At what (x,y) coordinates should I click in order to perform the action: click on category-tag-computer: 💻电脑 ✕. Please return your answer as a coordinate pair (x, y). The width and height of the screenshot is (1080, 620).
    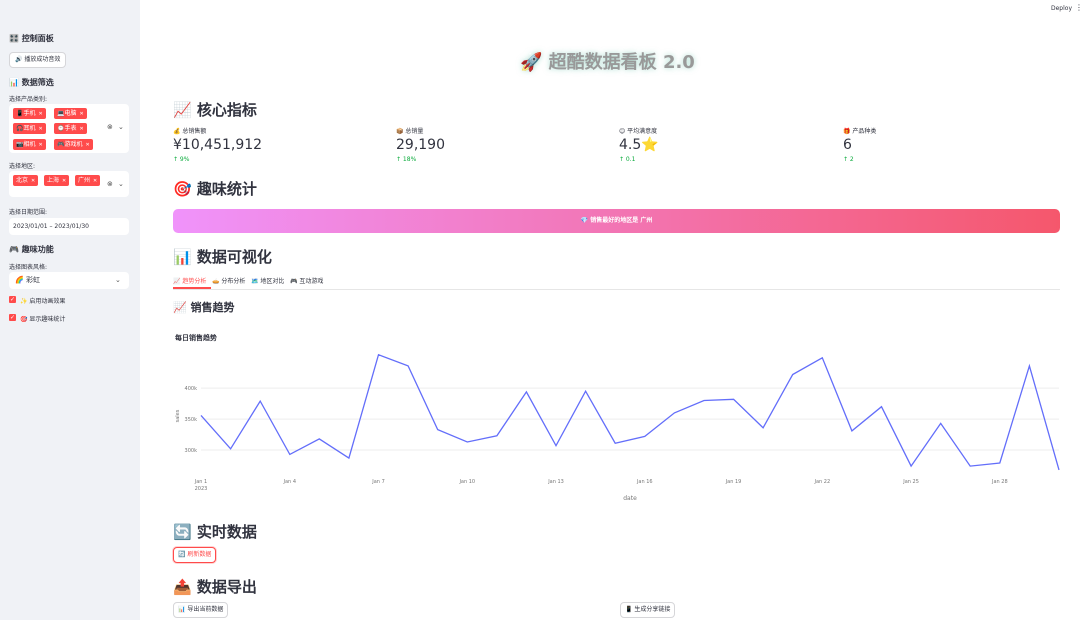
    Looking at the image, I should click on (70, 113).